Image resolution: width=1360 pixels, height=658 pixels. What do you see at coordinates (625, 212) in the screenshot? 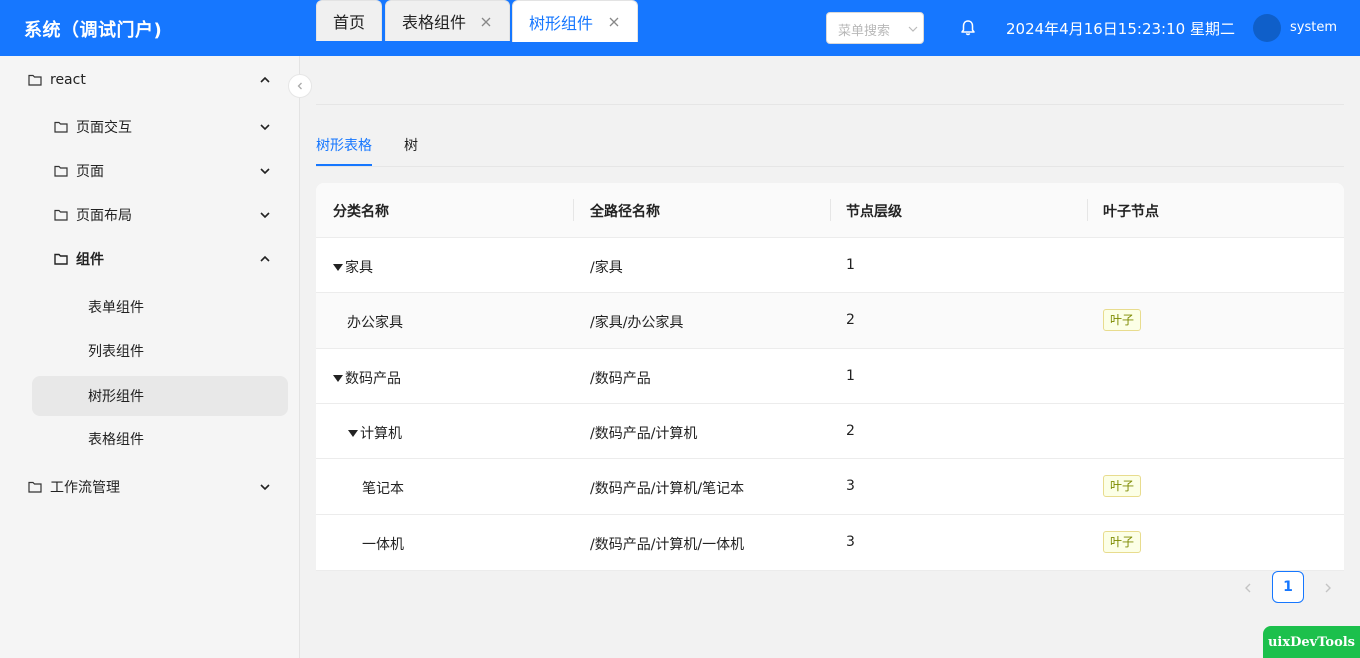
I see `column-header: 全路径名称` at bounding box center [625, 212].